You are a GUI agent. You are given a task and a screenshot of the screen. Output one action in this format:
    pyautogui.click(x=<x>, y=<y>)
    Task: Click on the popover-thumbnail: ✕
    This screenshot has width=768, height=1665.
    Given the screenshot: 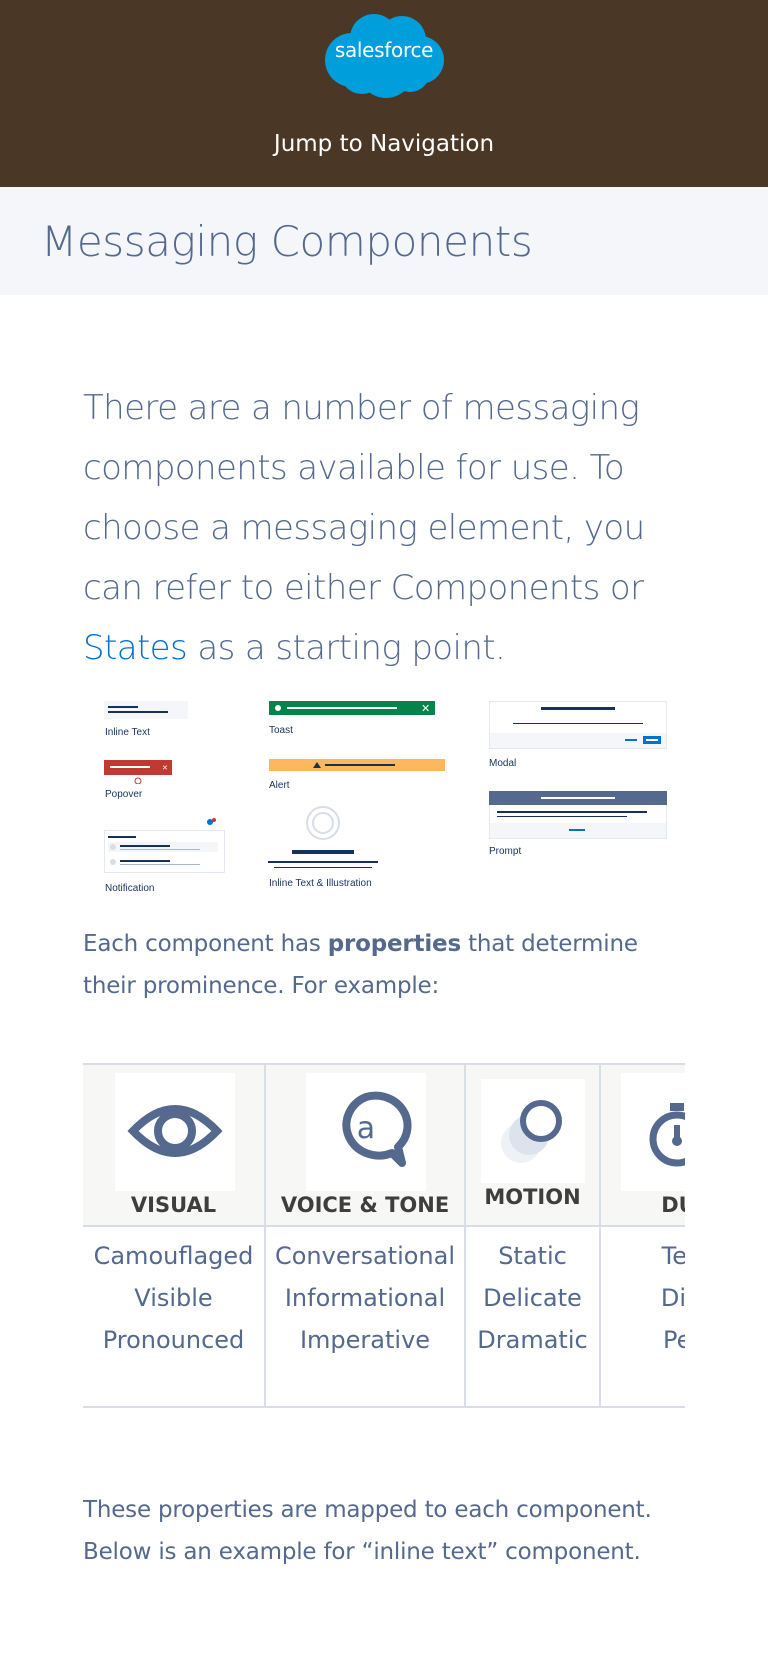 What is the action you would take?
    pyautogui.click(x=138, y=772)
    